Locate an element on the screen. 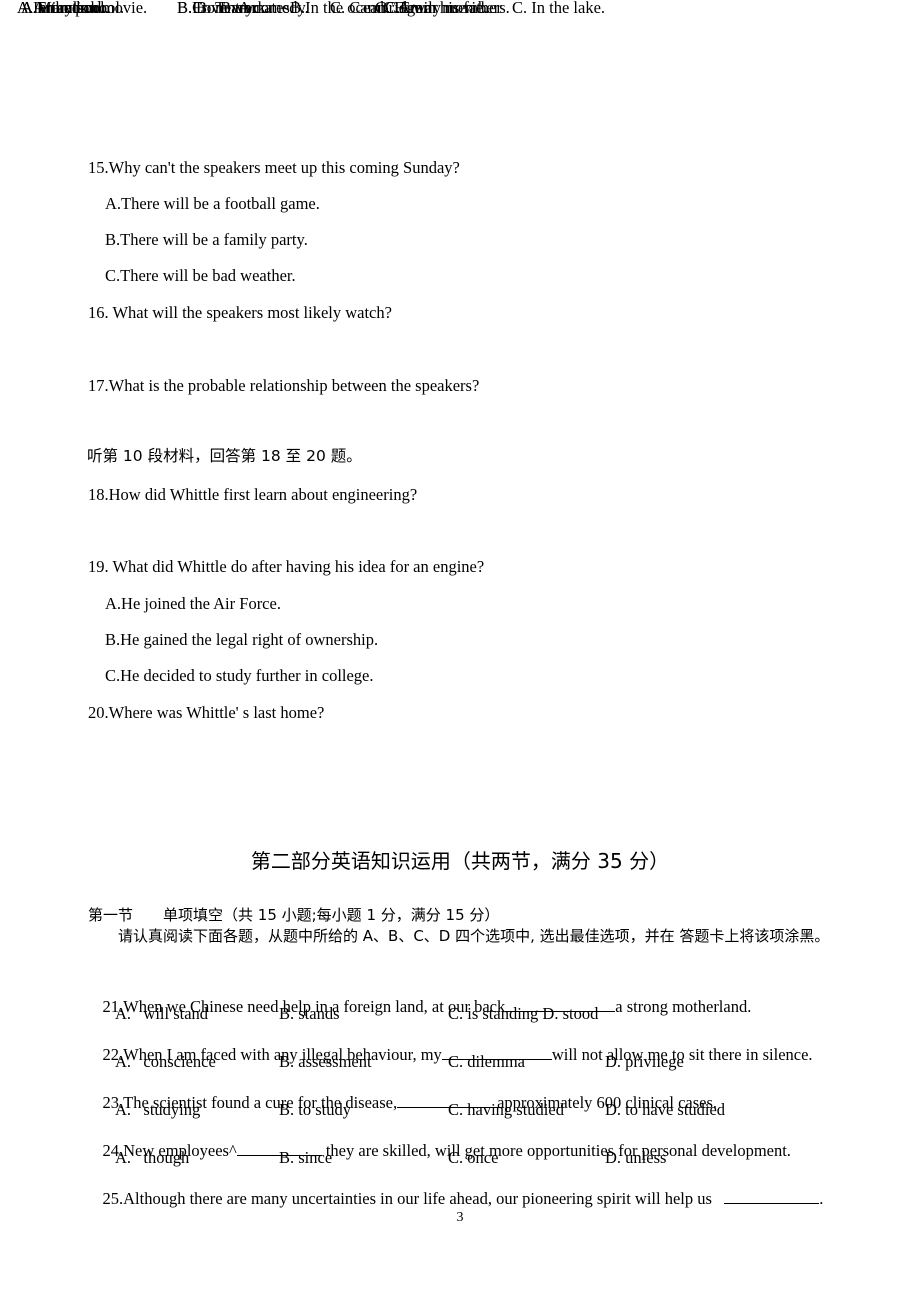 The width and height of the screenshot is (920, 1303). option-a-q15: A.There will be a football game. is located at coordinates (212, 203).